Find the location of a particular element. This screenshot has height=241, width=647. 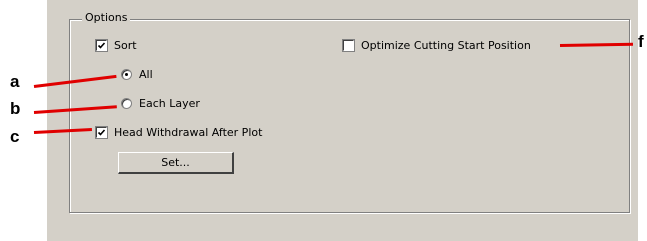

all-radio-button is located at coordinates (126, 74).